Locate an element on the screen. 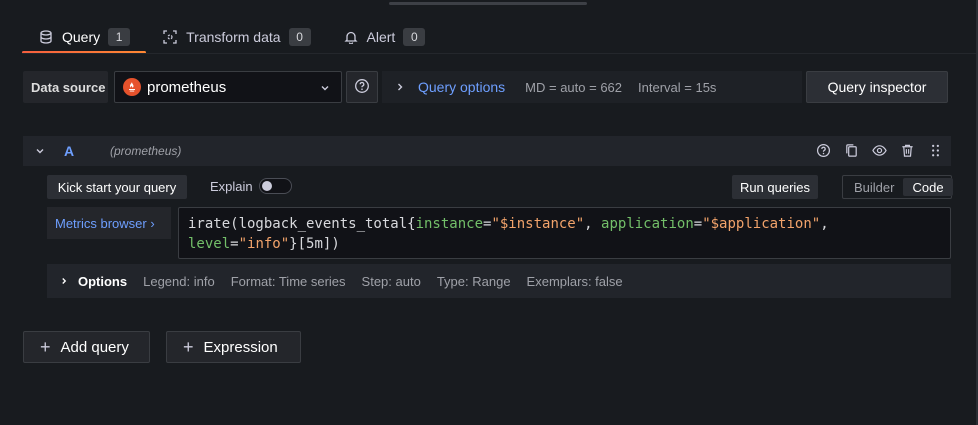 Image resolution: width=978 pixels, height=425 pixels. add-expression-button: + Expression is located at coordinates (233, 347).